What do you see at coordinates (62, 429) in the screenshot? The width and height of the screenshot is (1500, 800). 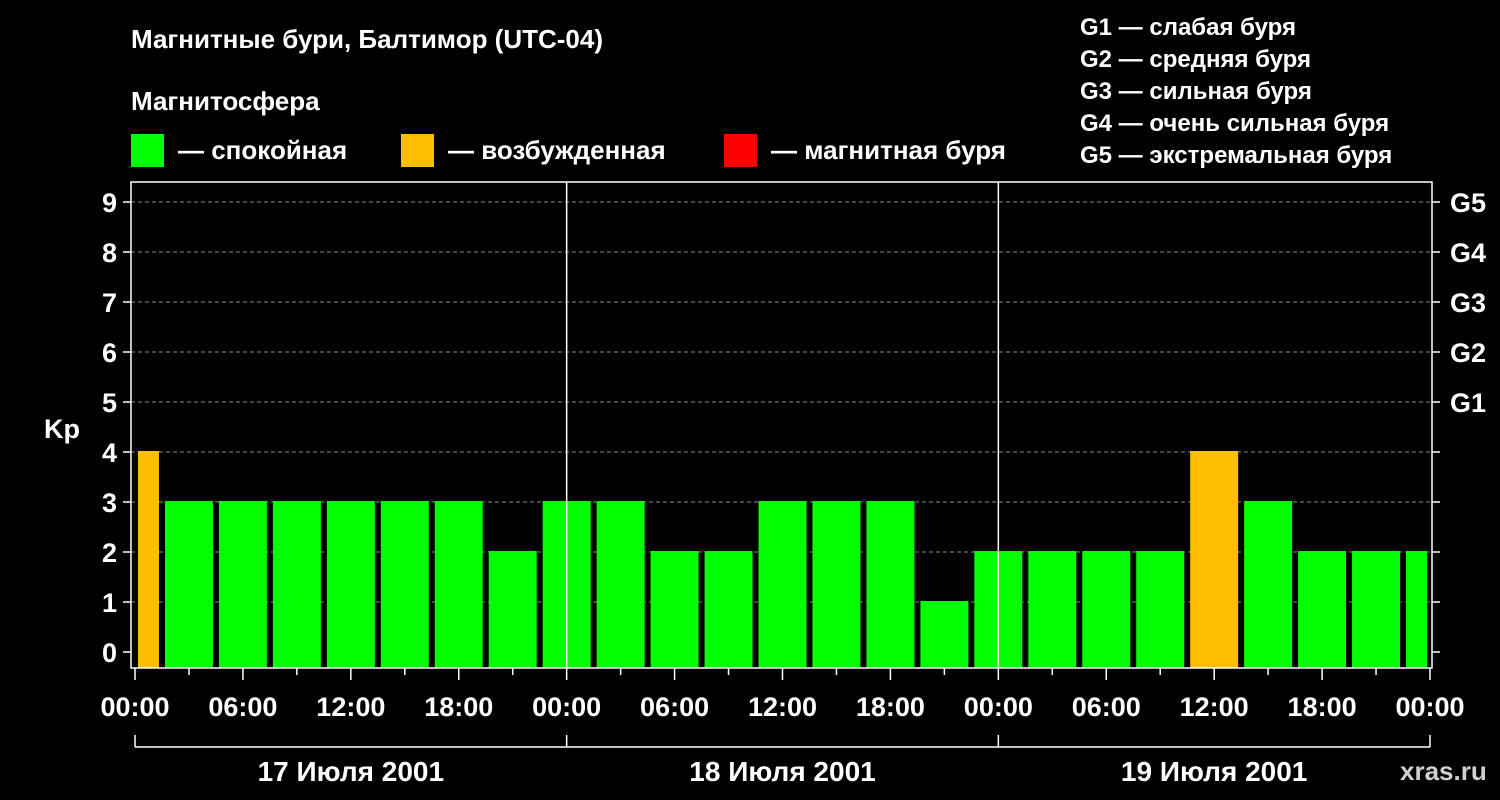 I see `y-axis-label: Kp` at bounding box center [62, 429].